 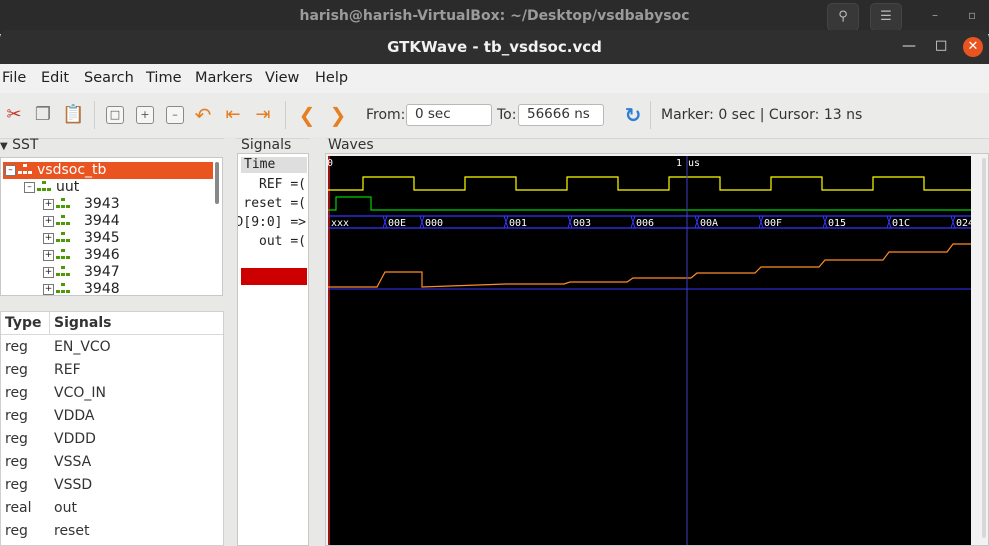 What do you see at coordinates (112, 415) in the screenshot?
I see `list-item: reg VDDA` at bounding box center [112, 415].